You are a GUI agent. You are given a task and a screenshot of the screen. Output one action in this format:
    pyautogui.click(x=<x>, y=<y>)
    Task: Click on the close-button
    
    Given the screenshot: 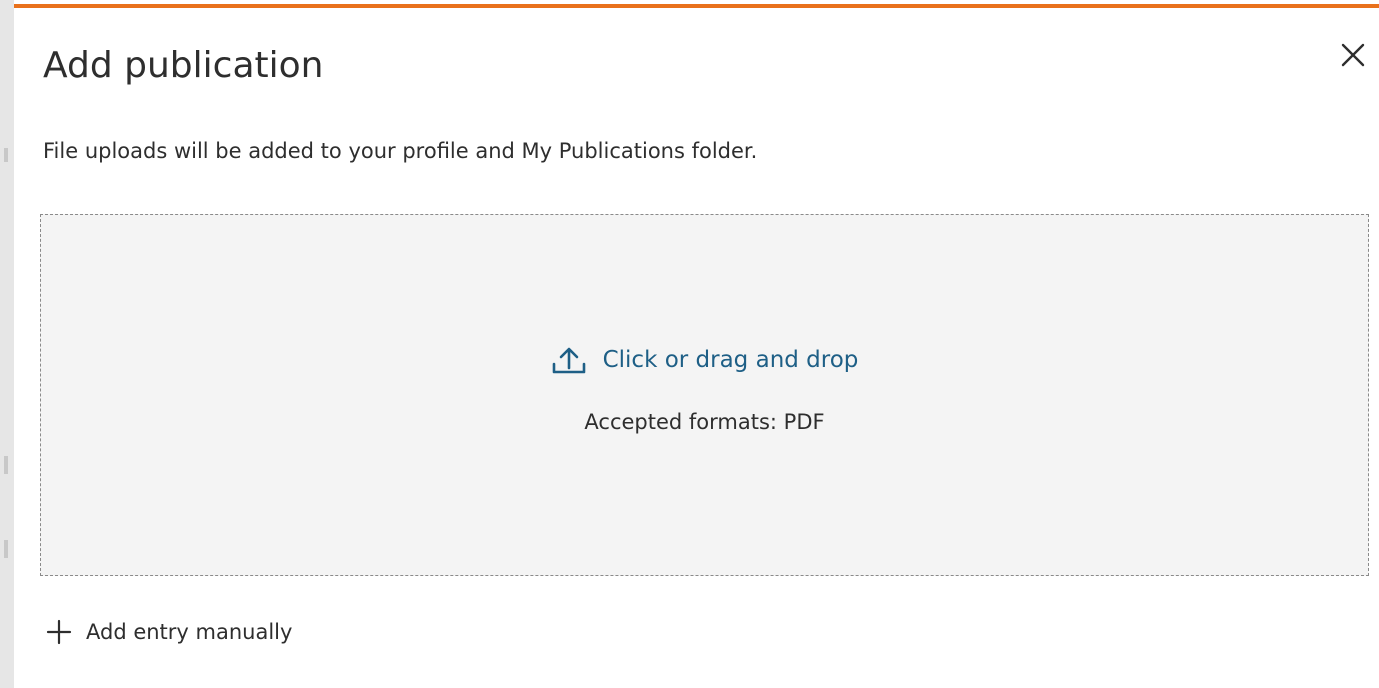 What is the action you would take?
    pyautogui.click(x=1353, y=55)
    